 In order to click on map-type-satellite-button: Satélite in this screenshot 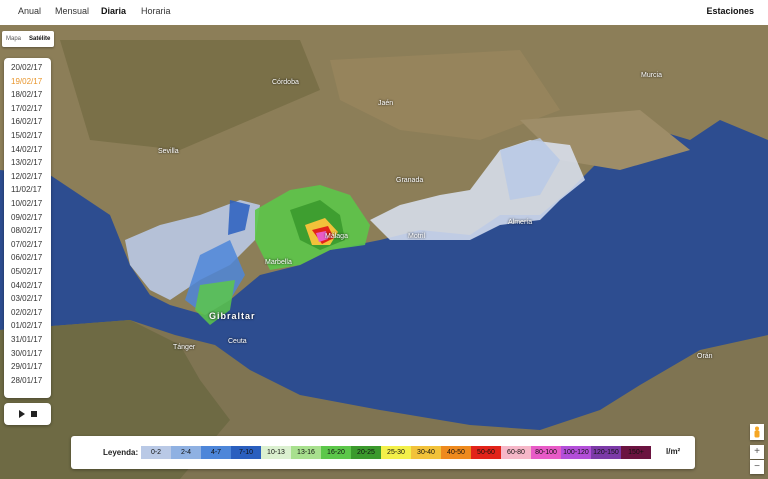, I will do `click(39, 39)`.